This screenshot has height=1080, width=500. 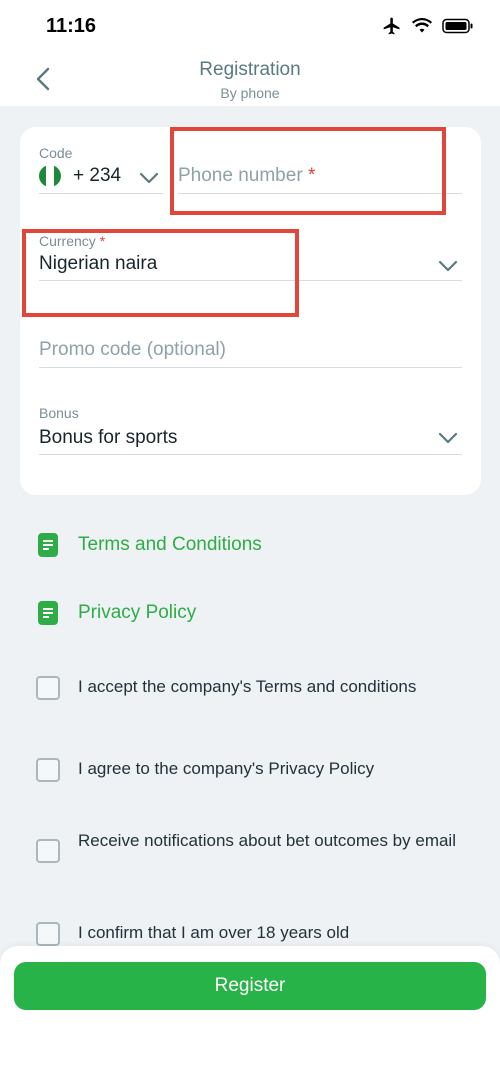 I want to click on currency-select: Currency * Nigerian naira, so click(x=250, y=255).